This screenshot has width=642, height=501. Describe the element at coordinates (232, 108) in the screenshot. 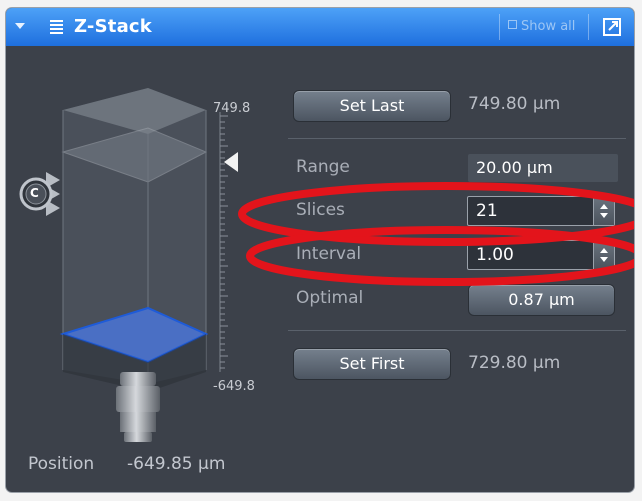

I see `scale-top-label: 749.8` at that location.